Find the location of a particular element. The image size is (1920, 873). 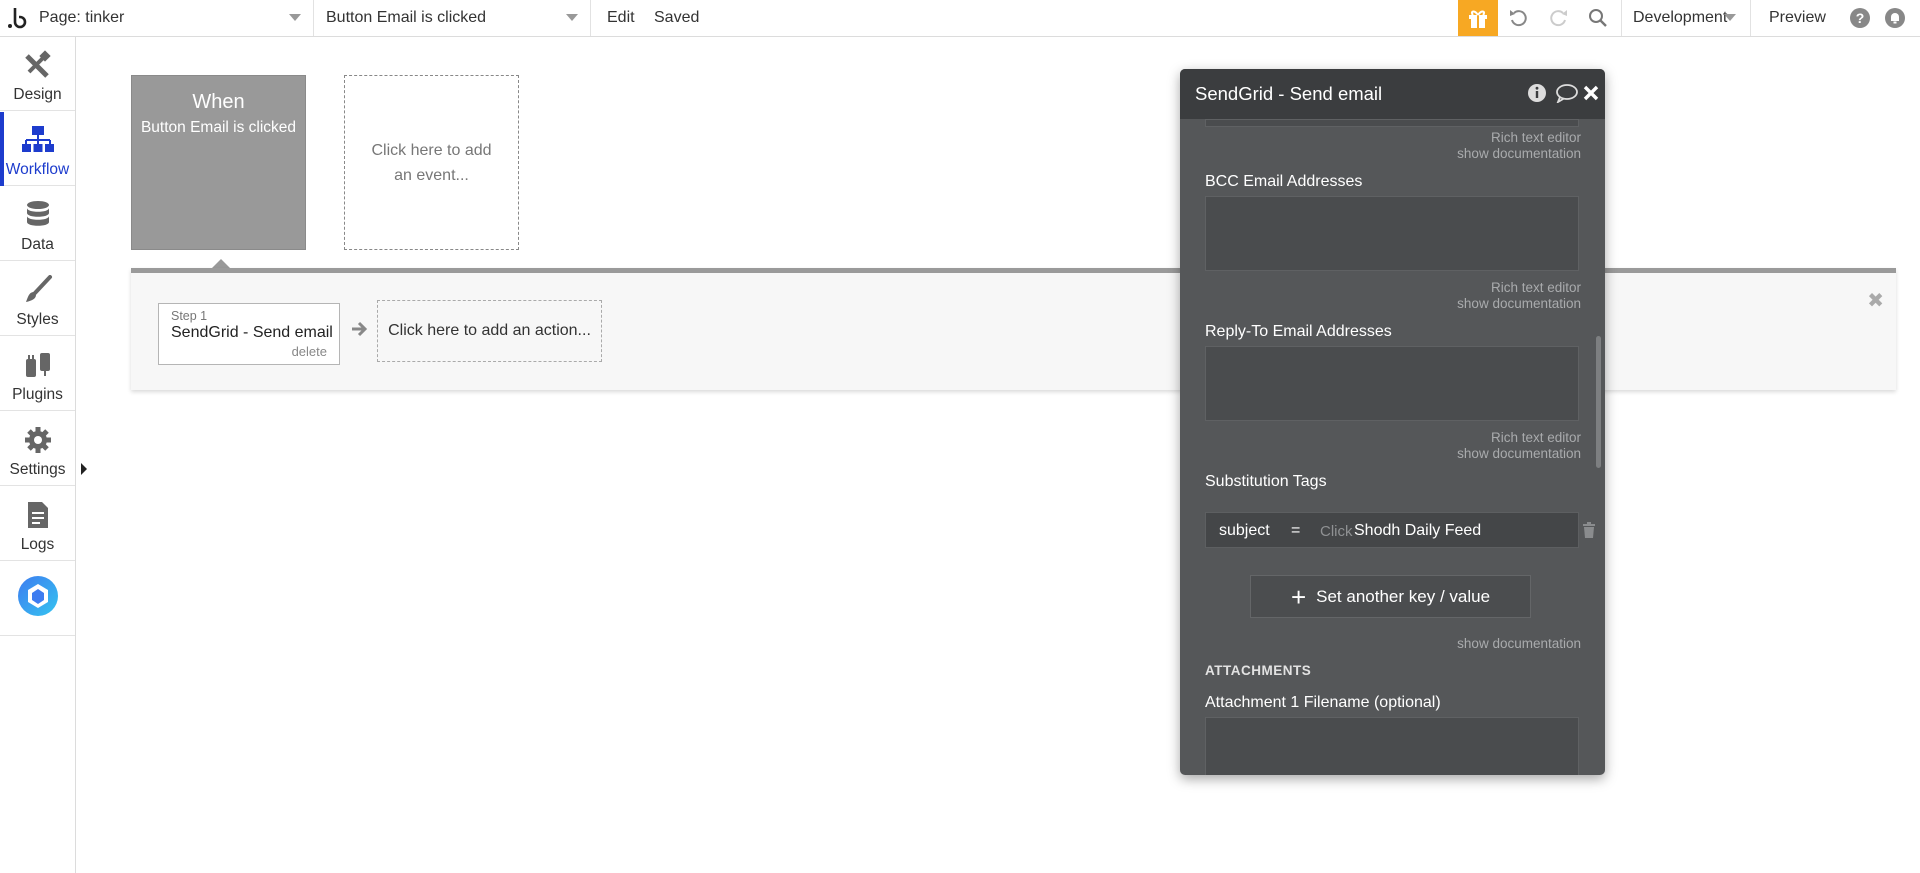

sidebar-item-workflow: Workflow is located at coordinates (37, 149).